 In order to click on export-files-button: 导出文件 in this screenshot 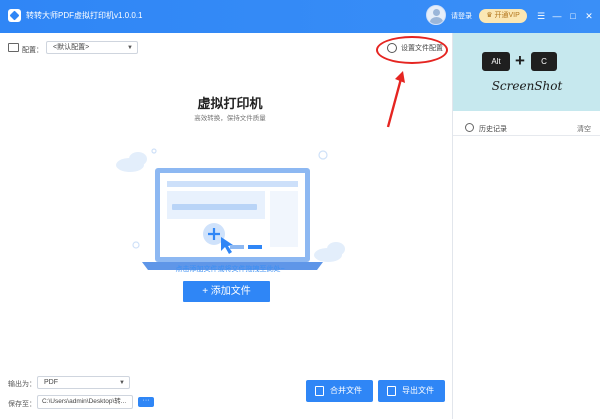, I will do `click(411, 391)`.